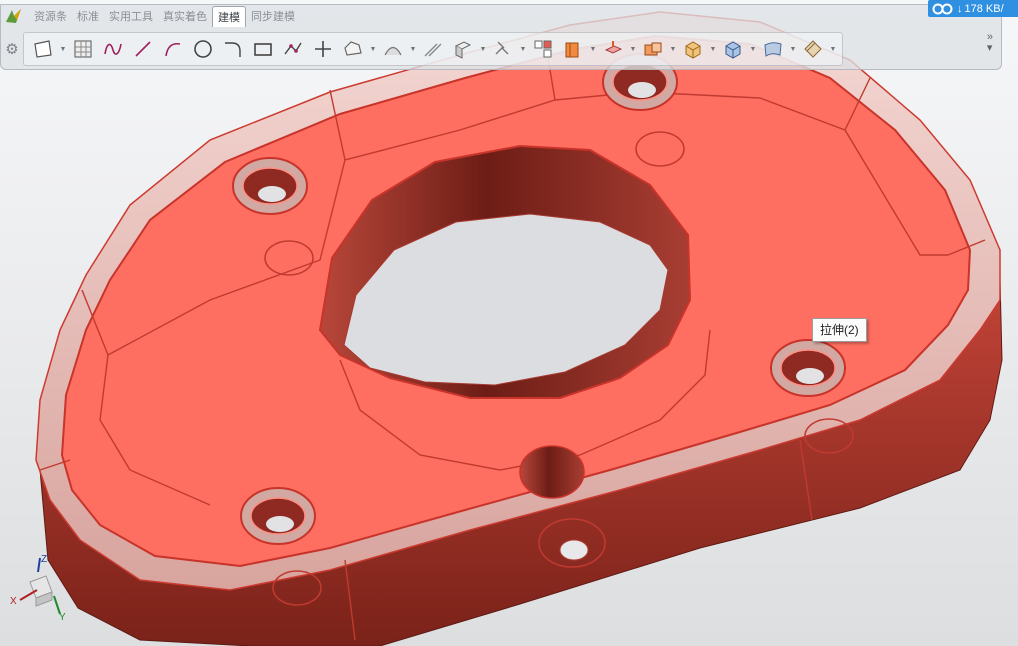 The image size is (1018, 646). I want to click on fillet-icon, so click(233, 49).